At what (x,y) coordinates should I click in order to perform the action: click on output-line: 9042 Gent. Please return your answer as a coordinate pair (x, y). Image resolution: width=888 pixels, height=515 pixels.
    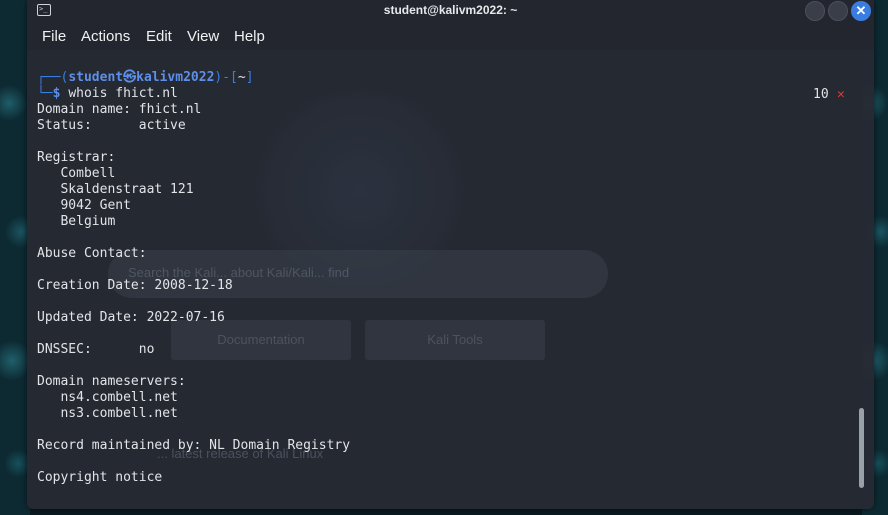
    Looking at the image, I should click on (84, 205).